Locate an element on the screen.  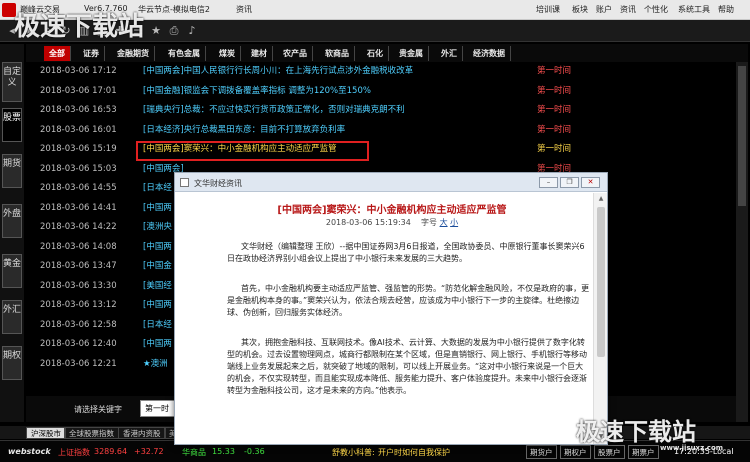
brand-logo: webstock is located at coordinates (29, 451).